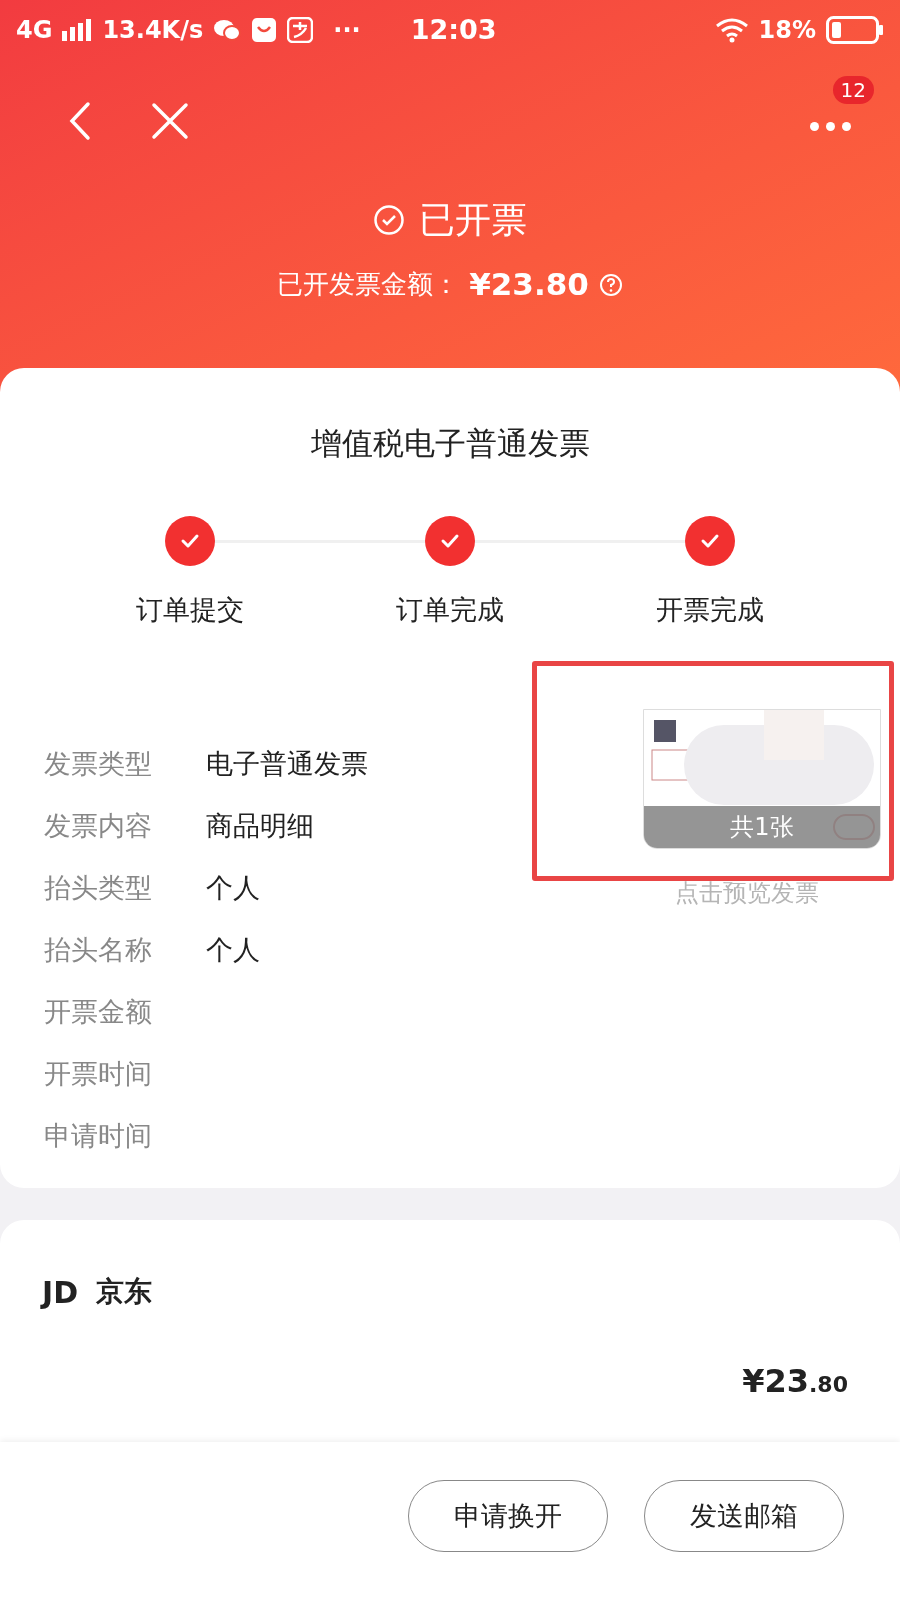 The height and width of the screenshot is (1600, 900). What do you see at coordinates (98, 949) in the screenshot?
I see `field-label: 抬头名称` at bounding box center [98, 949].